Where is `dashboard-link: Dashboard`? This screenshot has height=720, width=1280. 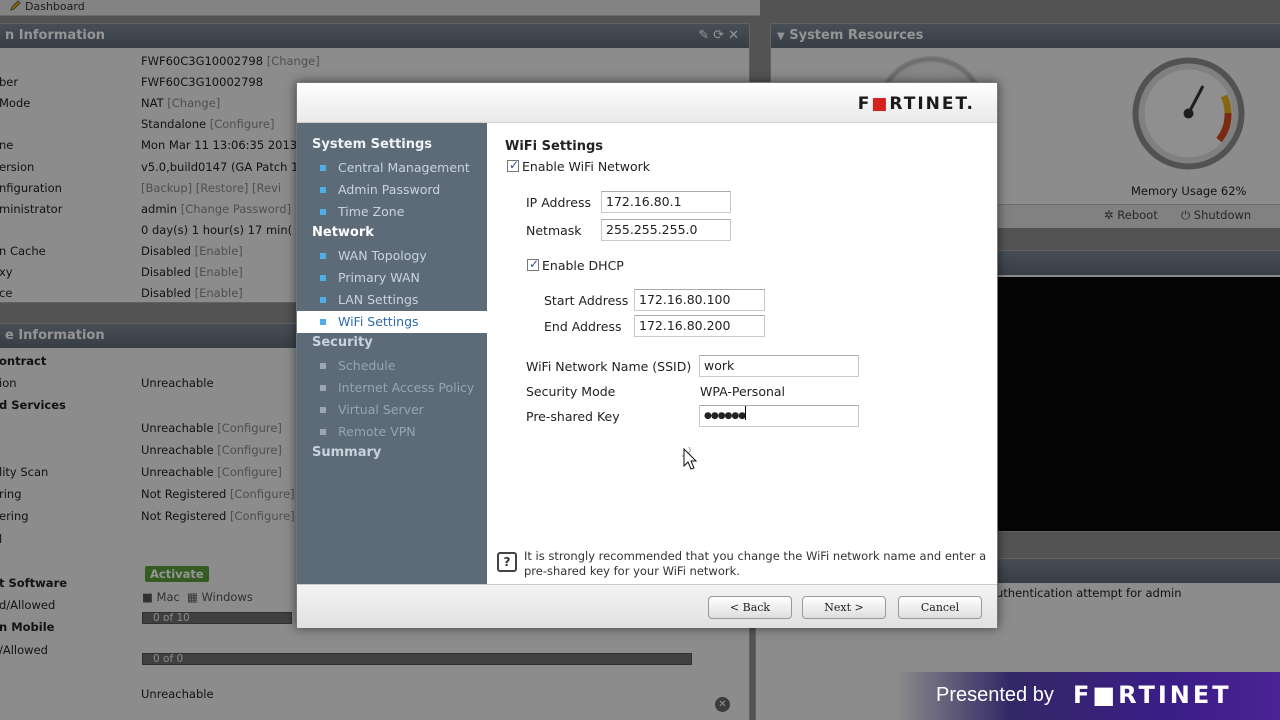
dashboard-link: Dashboard is located at coordinates (55, 6).